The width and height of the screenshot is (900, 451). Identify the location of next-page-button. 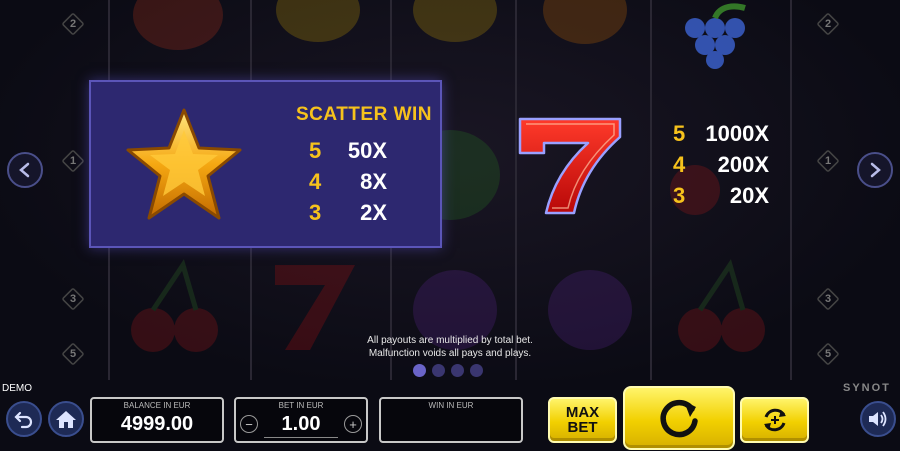
(875, 170).